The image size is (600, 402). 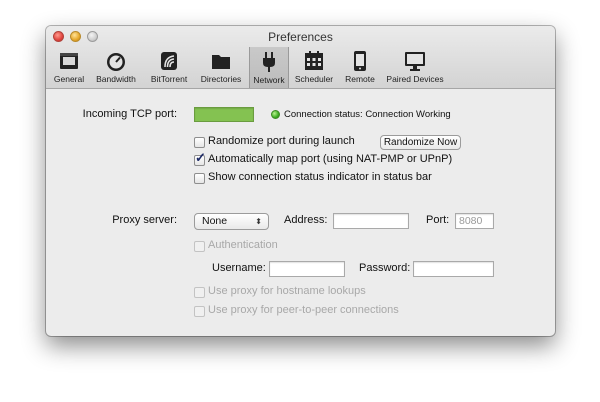 I want to click on tab-bandwidth: Bandwidth, so click(x=116, y=66).